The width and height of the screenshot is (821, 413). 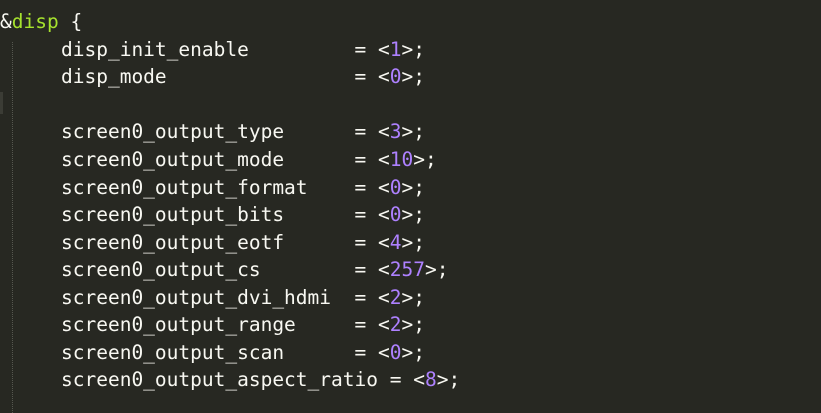 What do you see at coordinates (208, 49) in the screenshot?
I see `property-key: disp_init_enable` at bounding box center [208, 49].